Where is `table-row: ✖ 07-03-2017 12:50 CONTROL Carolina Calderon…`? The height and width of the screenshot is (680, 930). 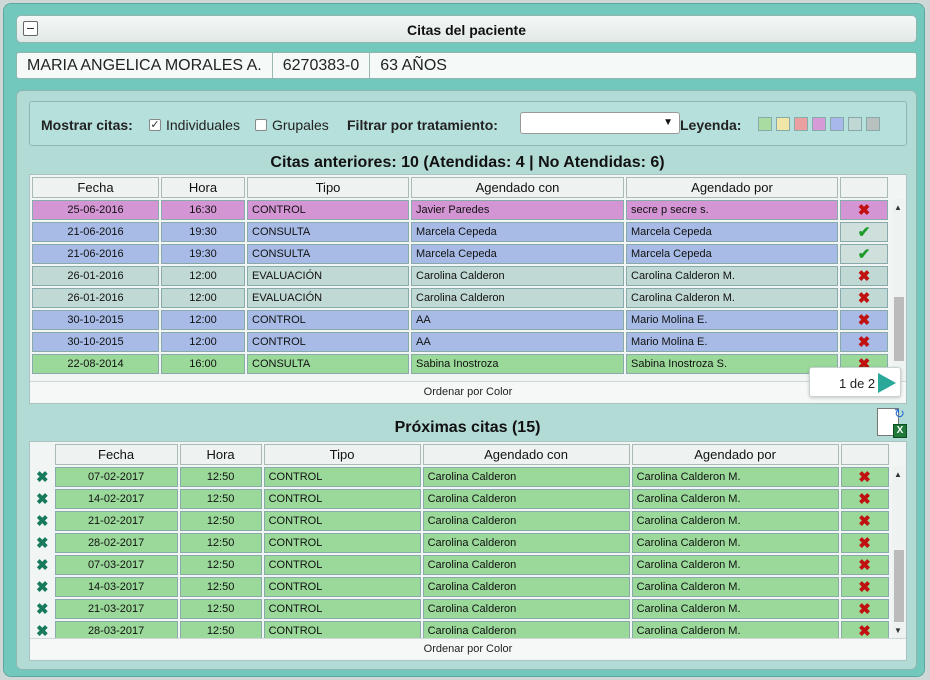
table-row: ✖ 07-03-2017 12:50 CONTROL Carolina Calderon… is located at coordinates (460, 565).